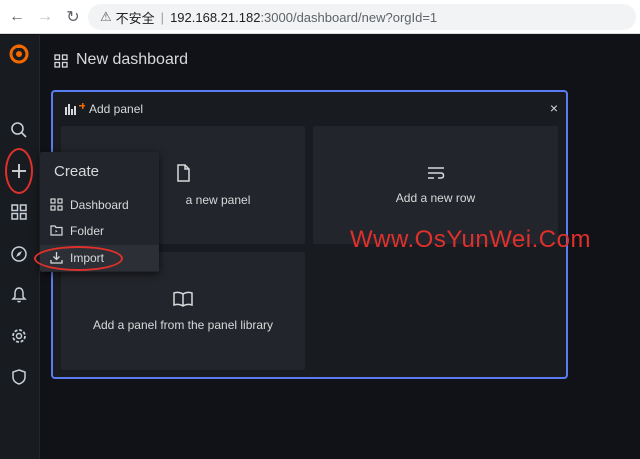 The image size is (640, 459). I want to click on create-folder-label: Folder, so click(87, 231).